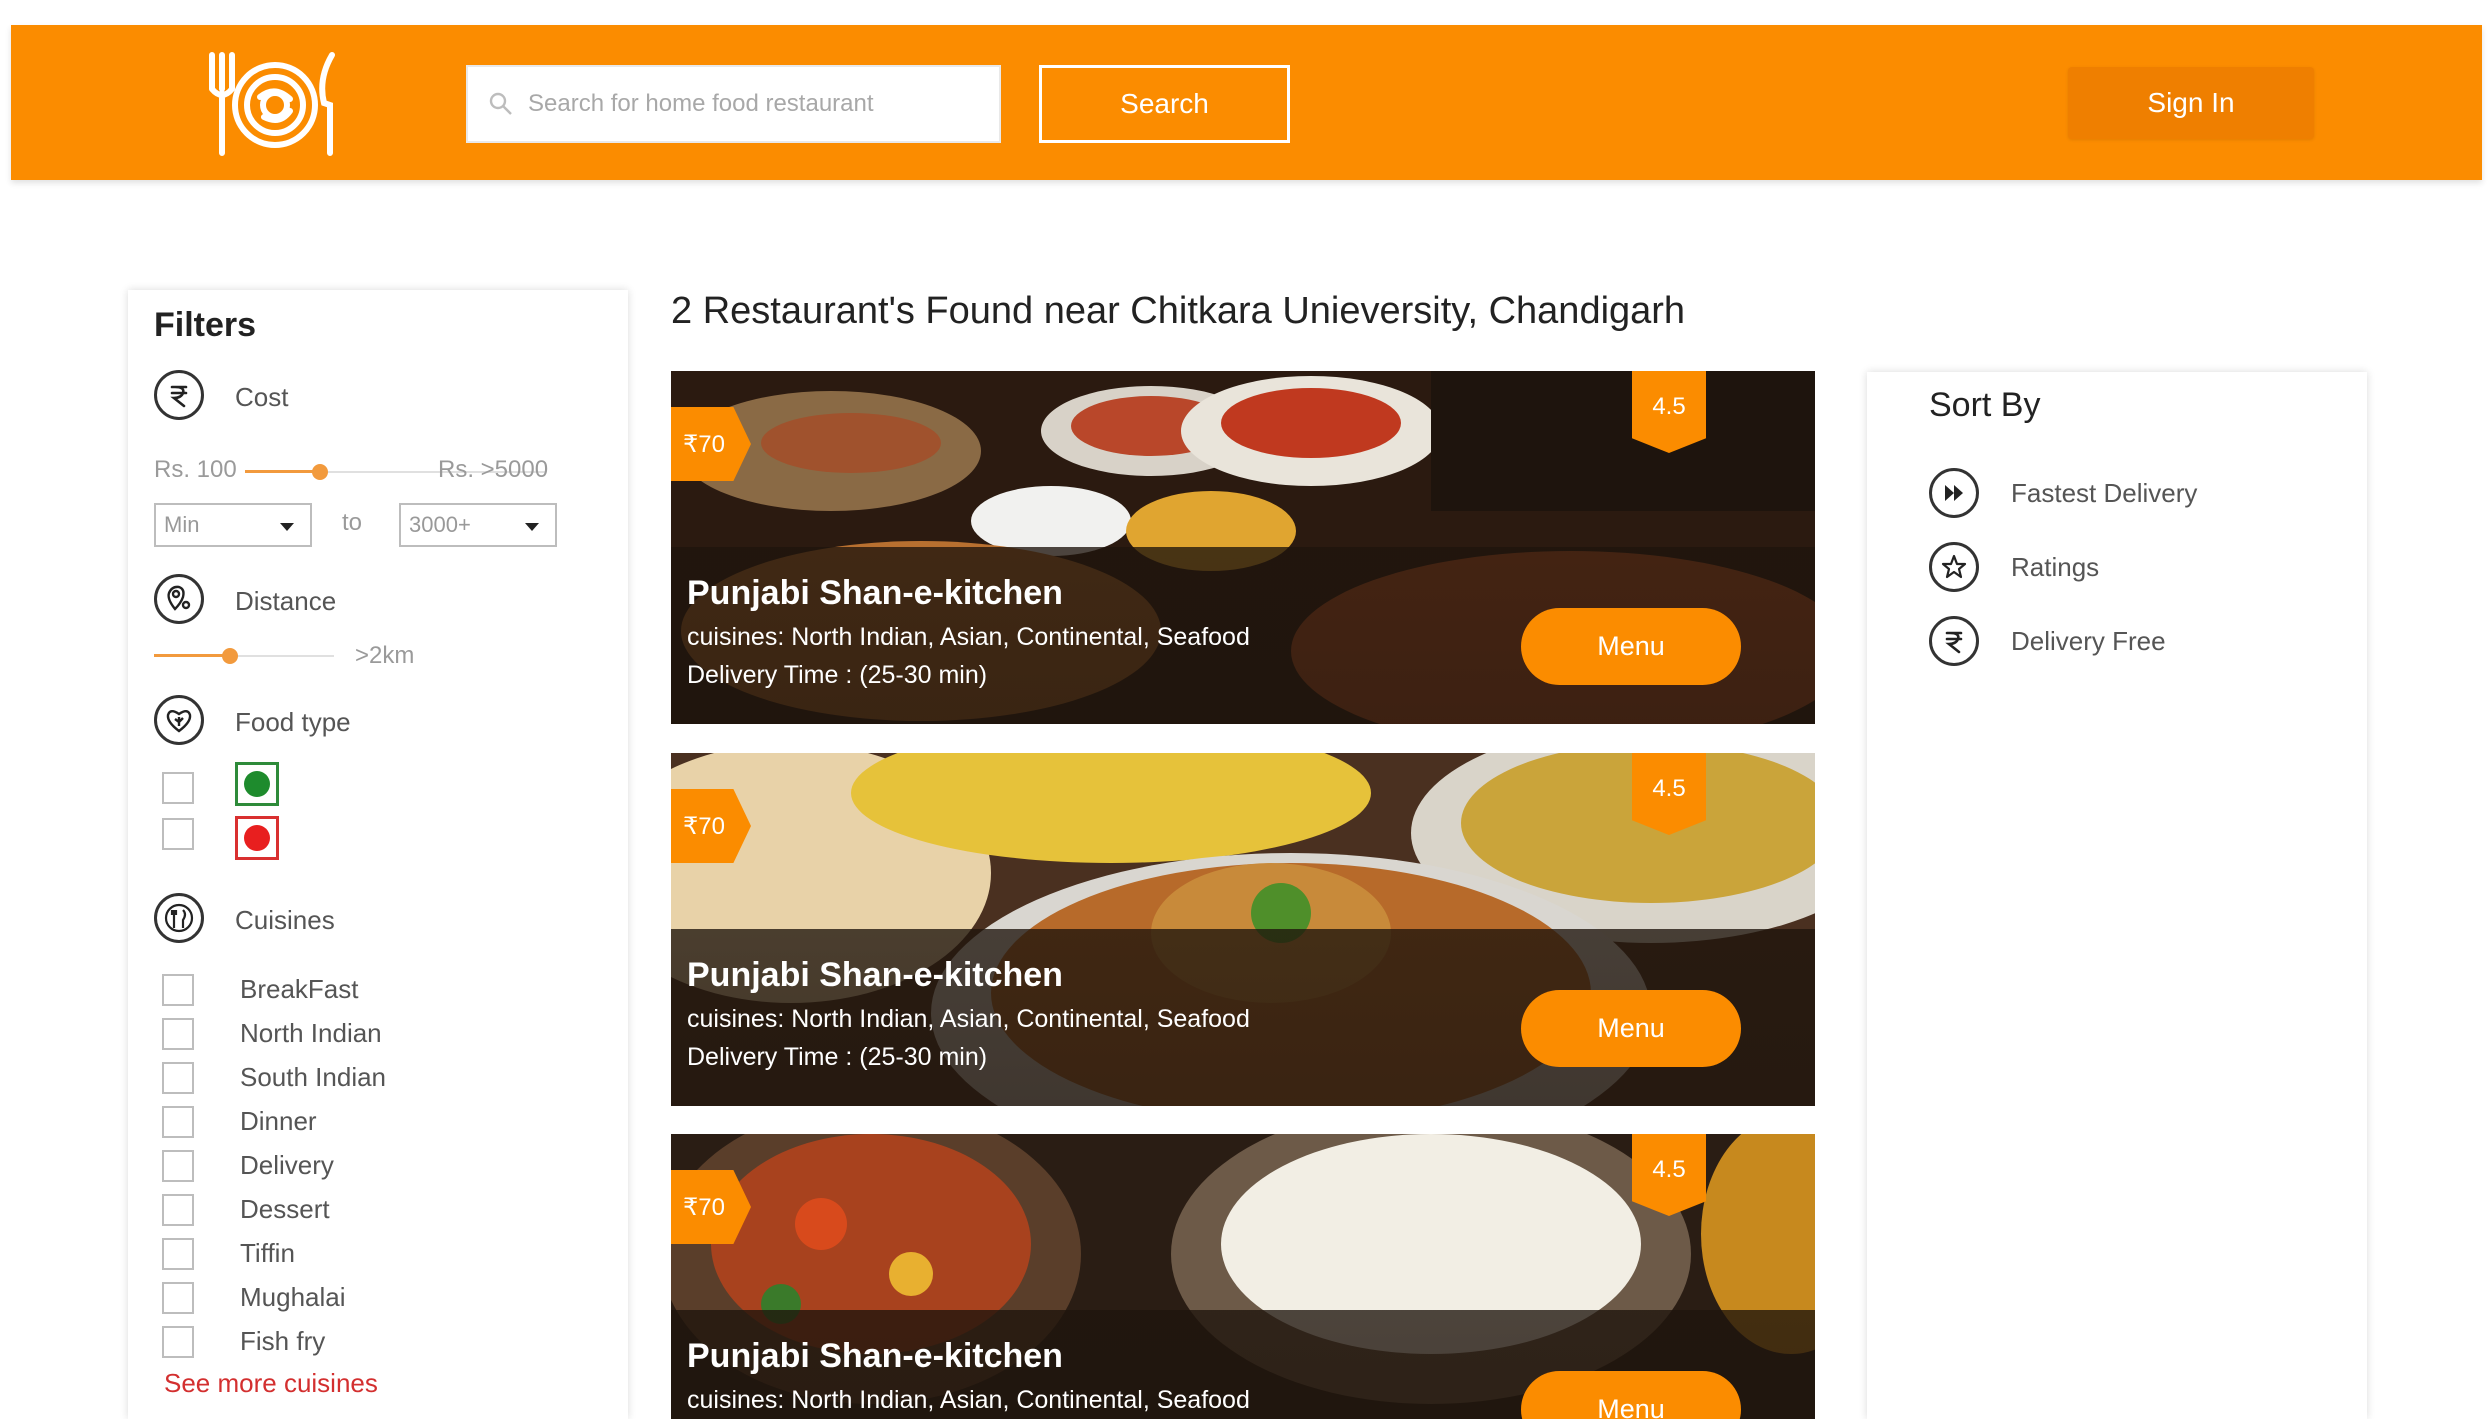 This screenshot has height=1419, width=2490. What do you see at coordinates (352, 522) in the screenshot?
I see `cost-to-label: to` at bounding box center [352, 522].